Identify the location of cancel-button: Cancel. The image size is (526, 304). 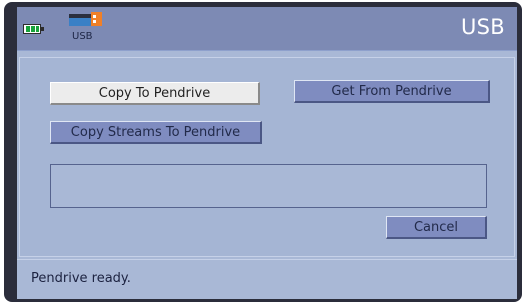
(436, 227).